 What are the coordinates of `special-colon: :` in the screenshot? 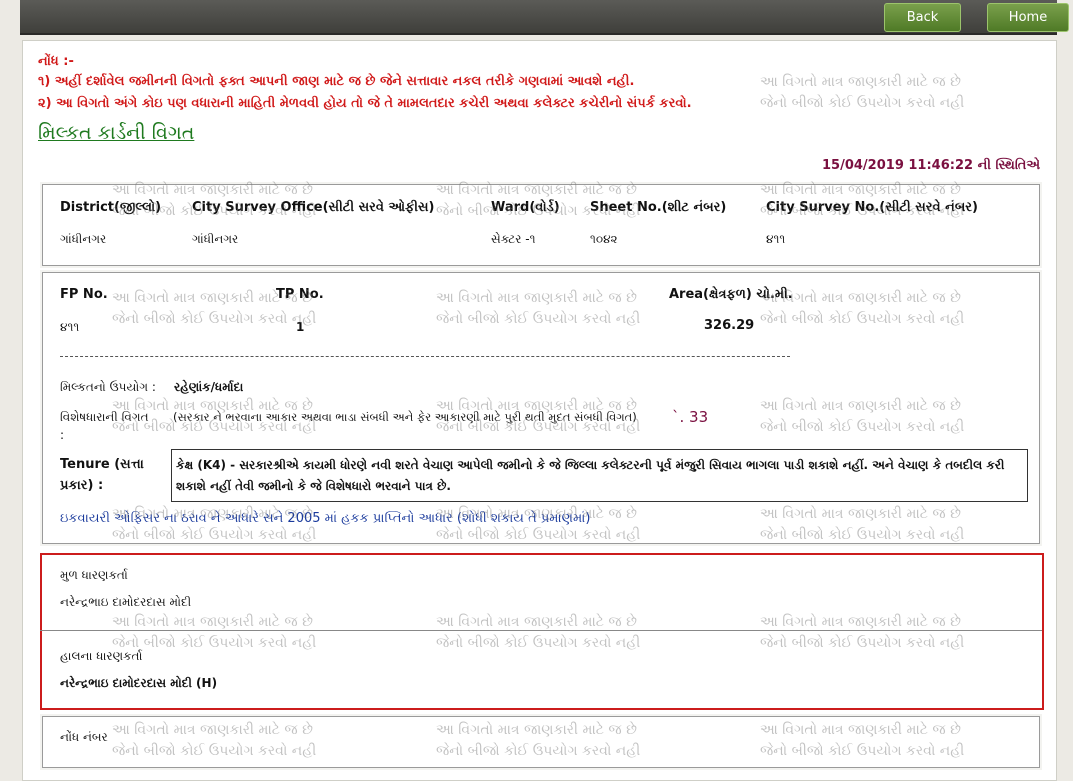 It's located at (62, 435).